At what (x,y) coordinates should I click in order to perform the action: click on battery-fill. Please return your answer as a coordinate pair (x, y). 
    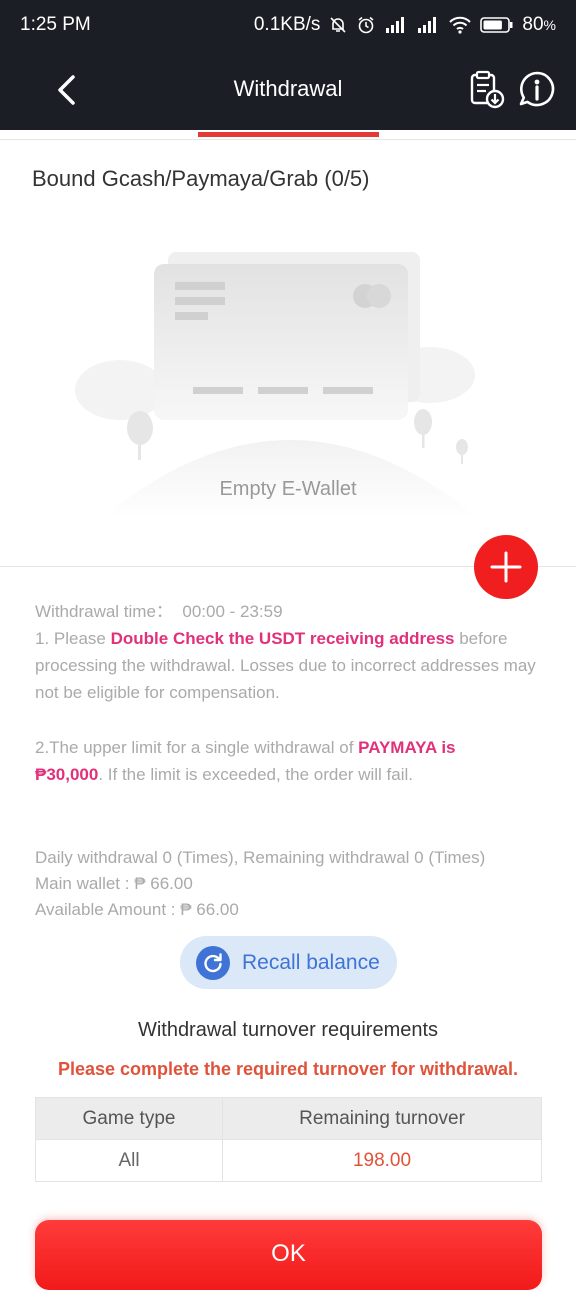
    Looking at the image, I should click on (493, 25).